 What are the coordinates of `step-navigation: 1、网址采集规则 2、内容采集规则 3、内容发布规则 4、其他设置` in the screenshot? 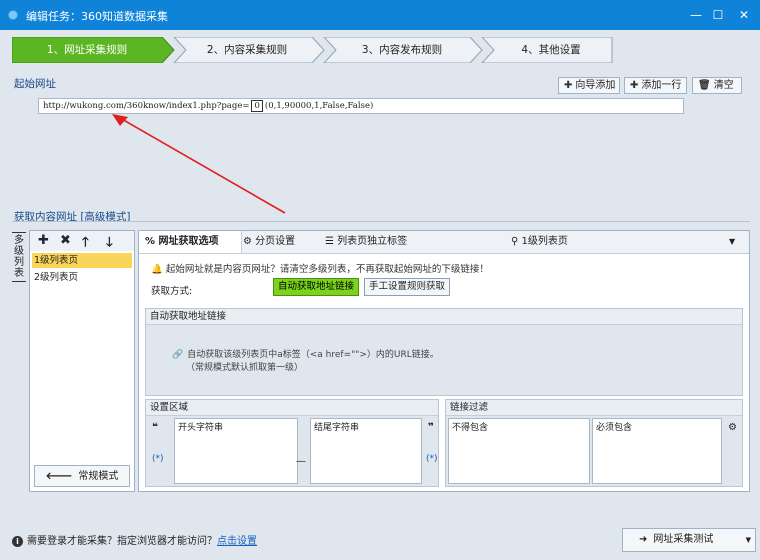 It's located at (383, 50).